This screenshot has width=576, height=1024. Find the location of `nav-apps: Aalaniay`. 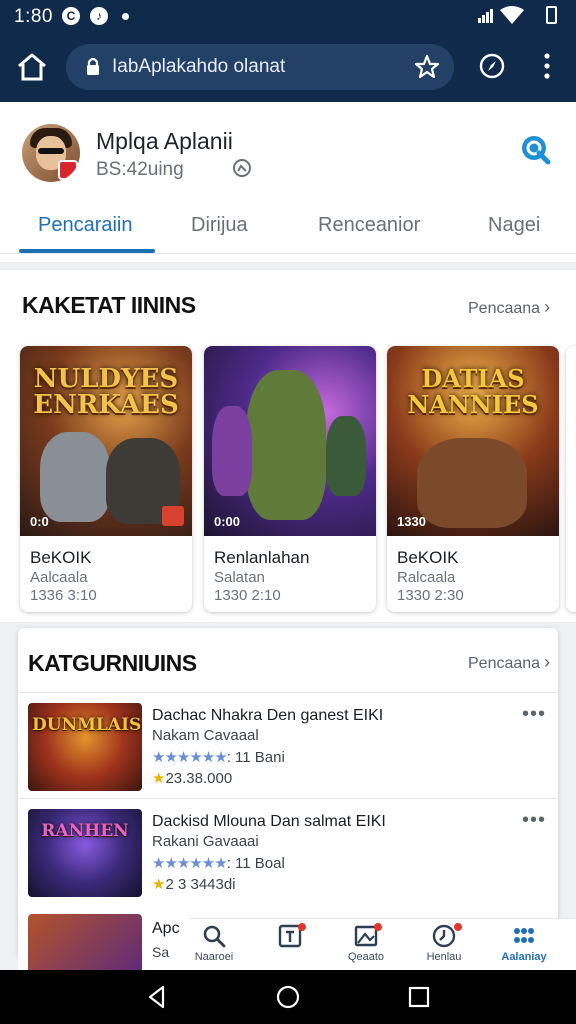

nav-apps: Aalaniay is located at coordinates (524, 943).